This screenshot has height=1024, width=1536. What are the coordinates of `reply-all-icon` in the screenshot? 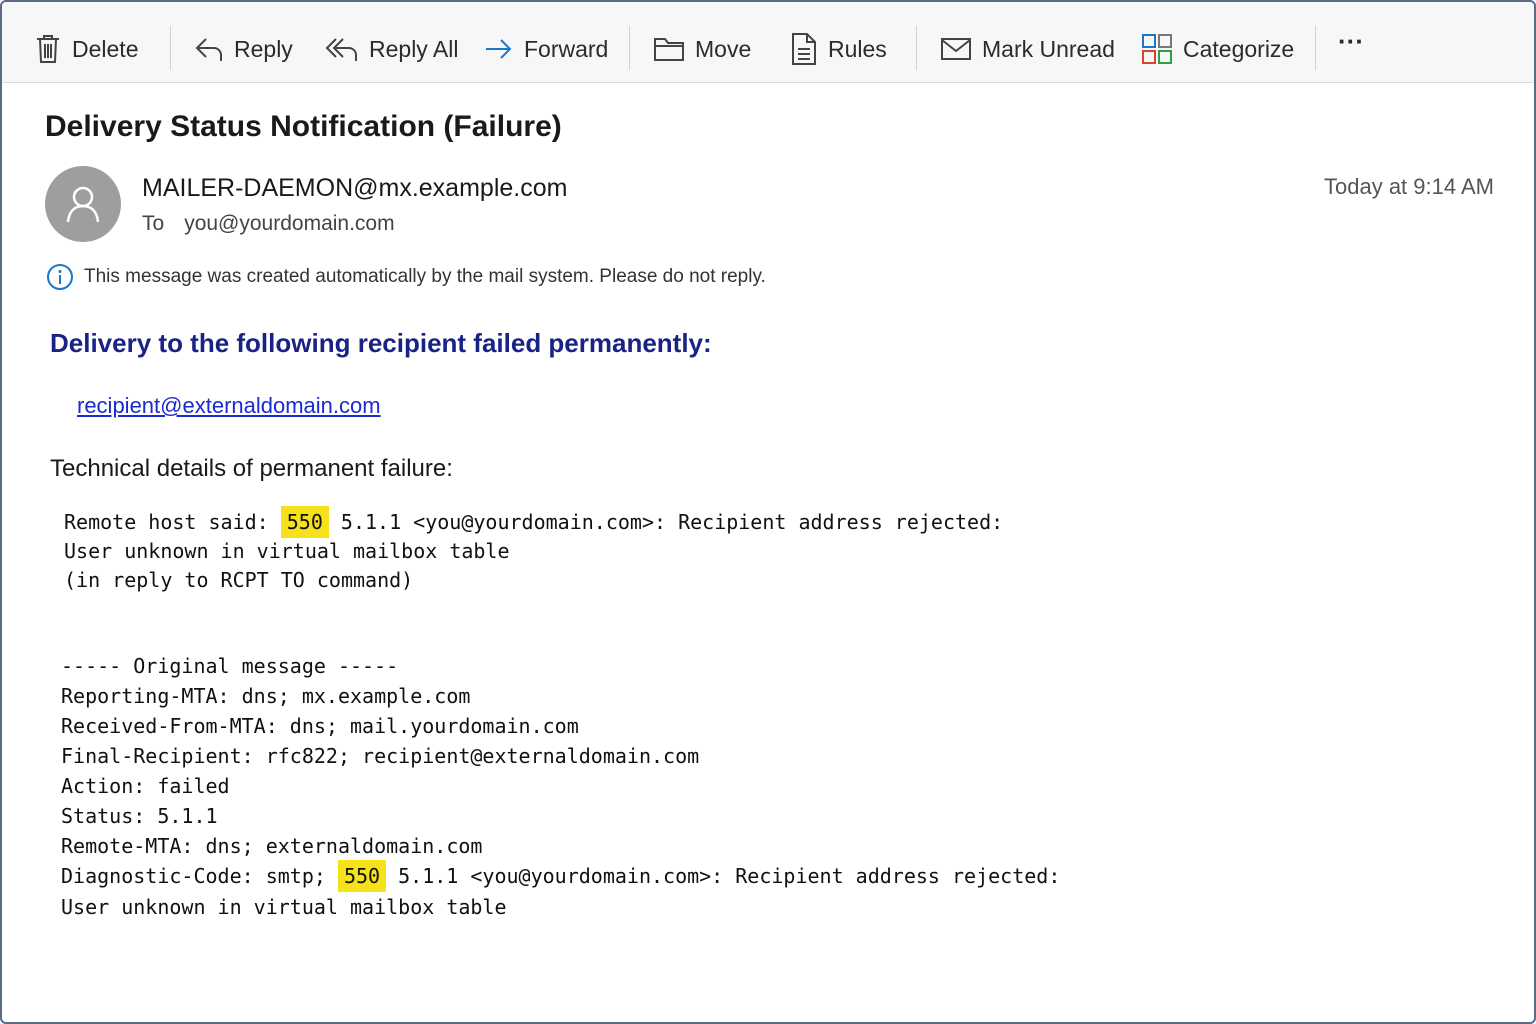 It's located at (341, 49).